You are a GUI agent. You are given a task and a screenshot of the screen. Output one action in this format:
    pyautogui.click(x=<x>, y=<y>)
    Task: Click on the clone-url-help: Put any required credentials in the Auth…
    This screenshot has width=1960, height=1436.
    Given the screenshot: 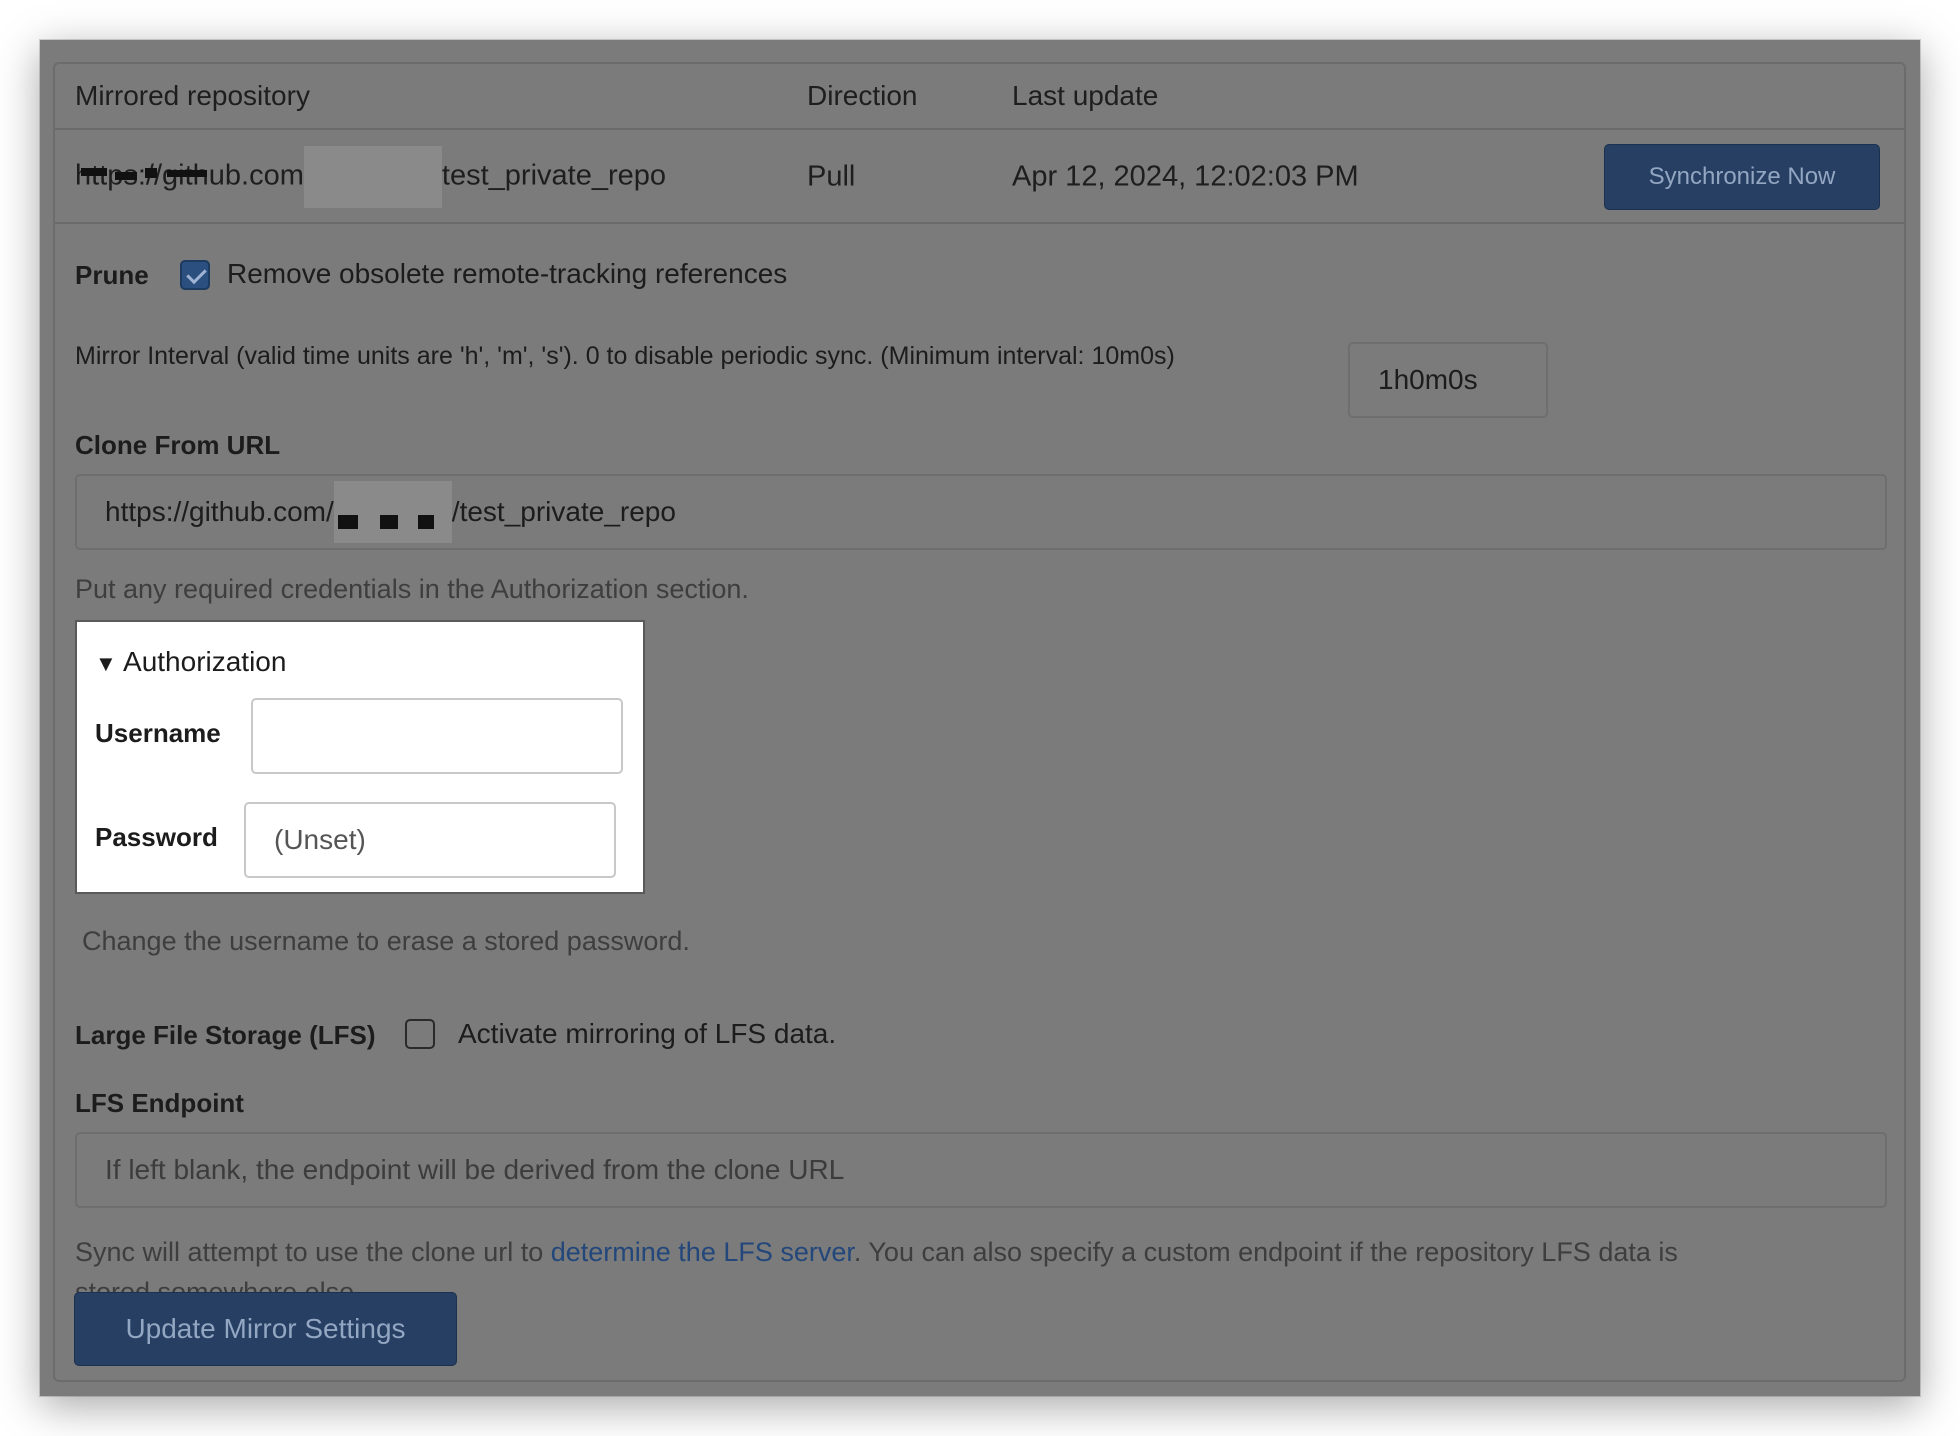 What is the action you would take?
    pyautogui.click(x=412, y=589)
    